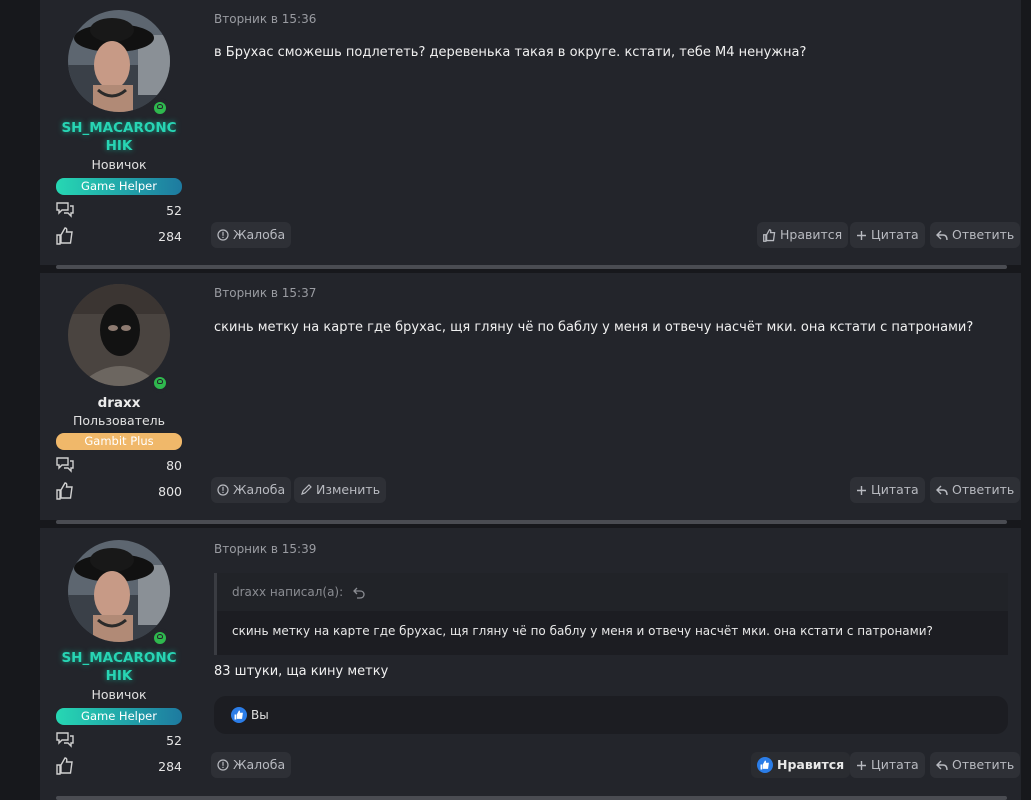  Describe the element at coordinates (174, 465) in the screenshot. I see `messages-count: 80` at that location.